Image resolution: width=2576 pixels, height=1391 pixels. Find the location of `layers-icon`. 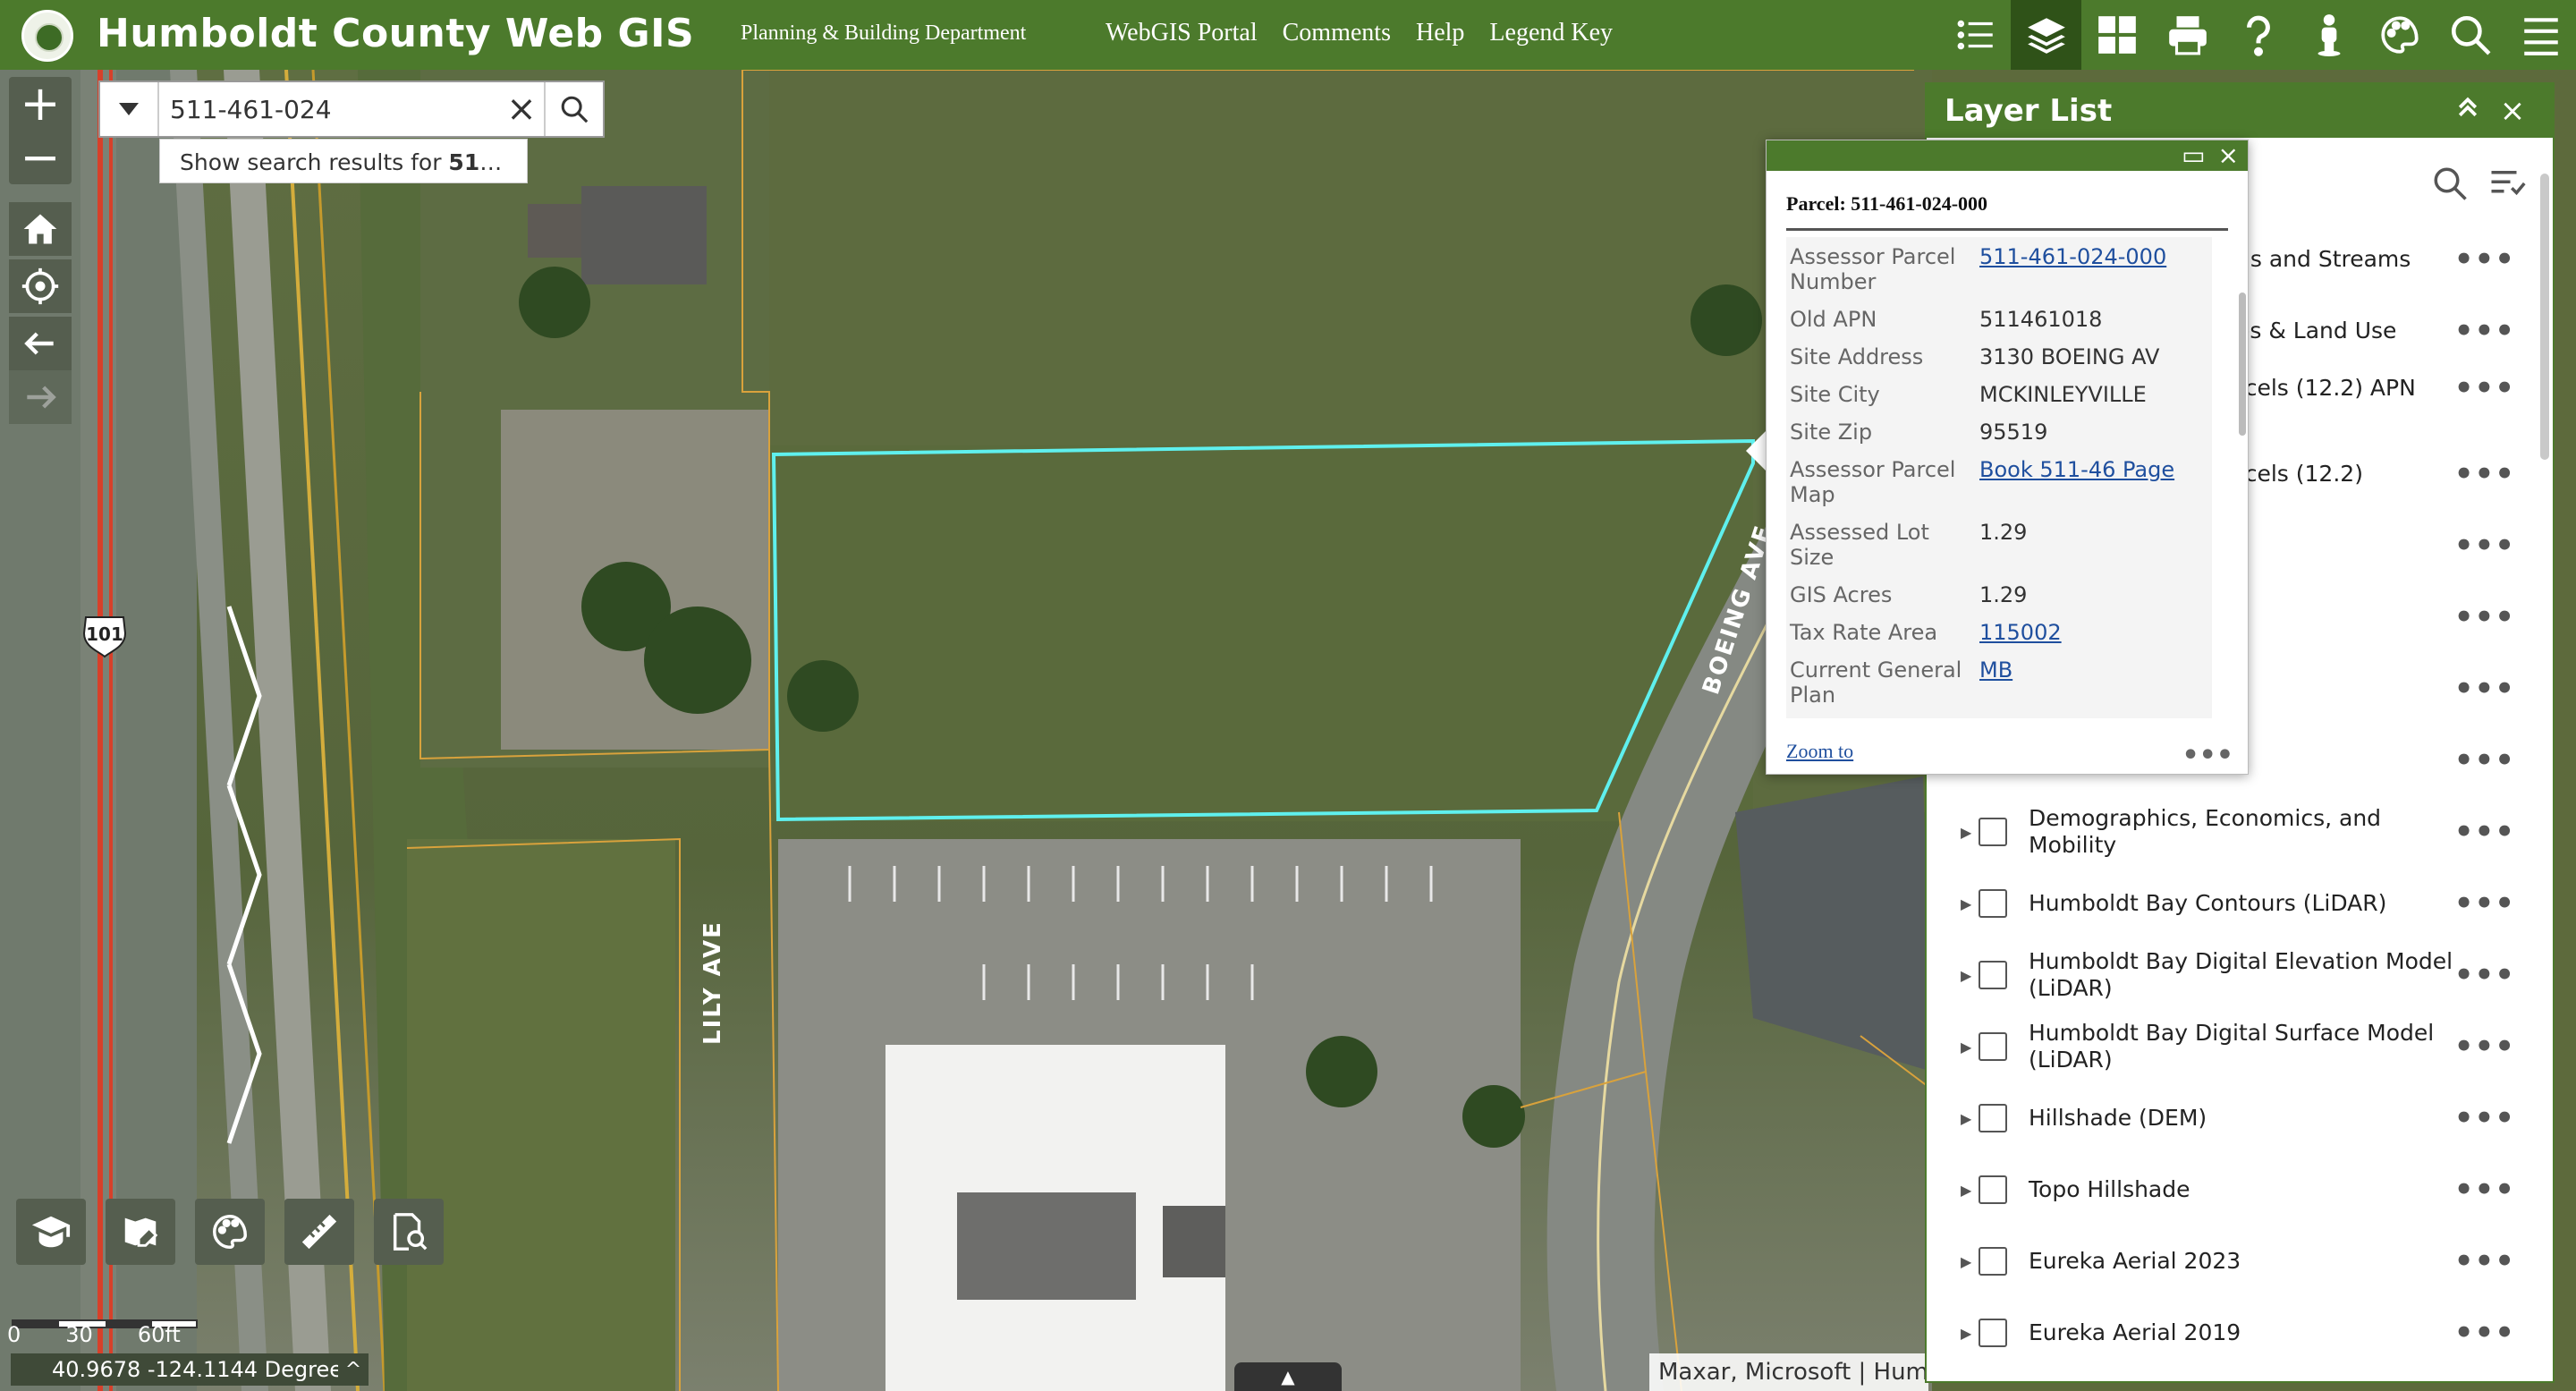

layers-icon is located at coordinates (2046, 35).